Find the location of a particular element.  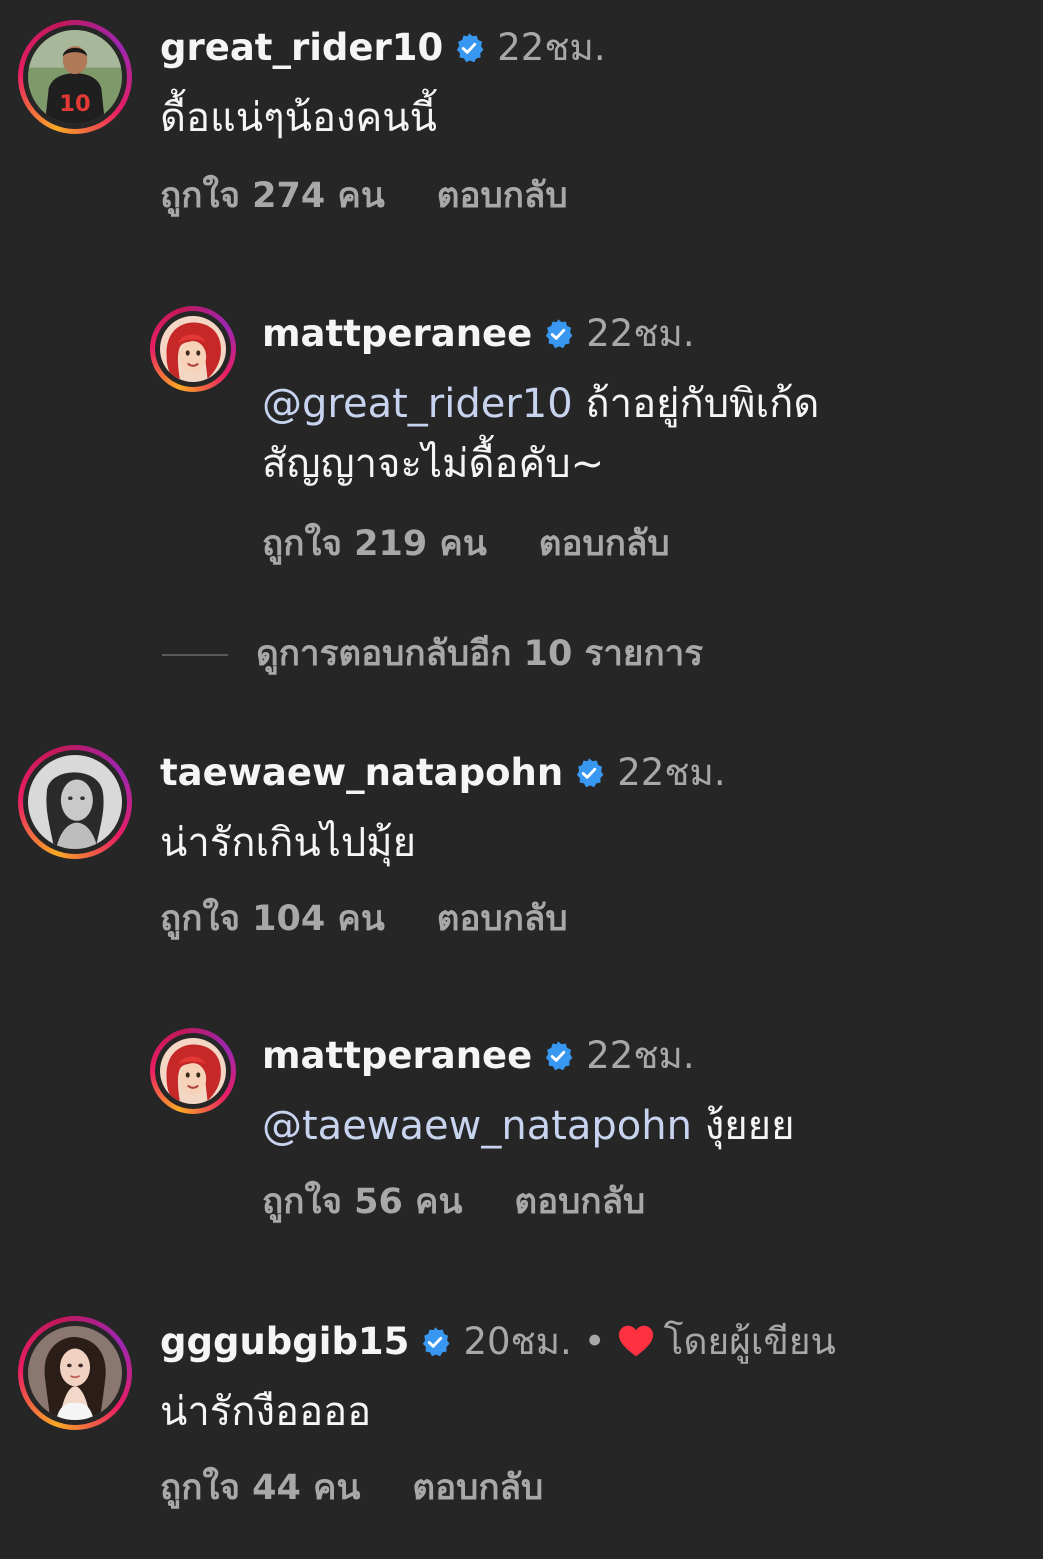

view-more-replies-label: ดูการตอบกลับอีก 10 รายการ is located at coordinates (480, 654).